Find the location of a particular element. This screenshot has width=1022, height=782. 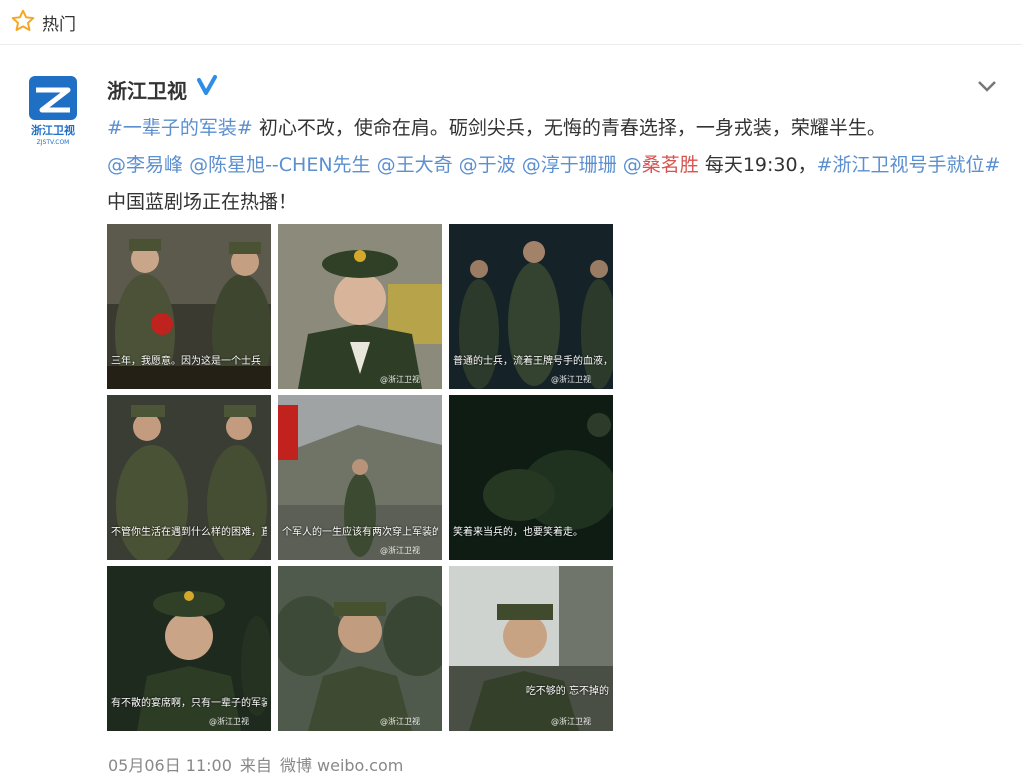

post-image-8: @浙江卫视 is located at coordinates (360, 648).